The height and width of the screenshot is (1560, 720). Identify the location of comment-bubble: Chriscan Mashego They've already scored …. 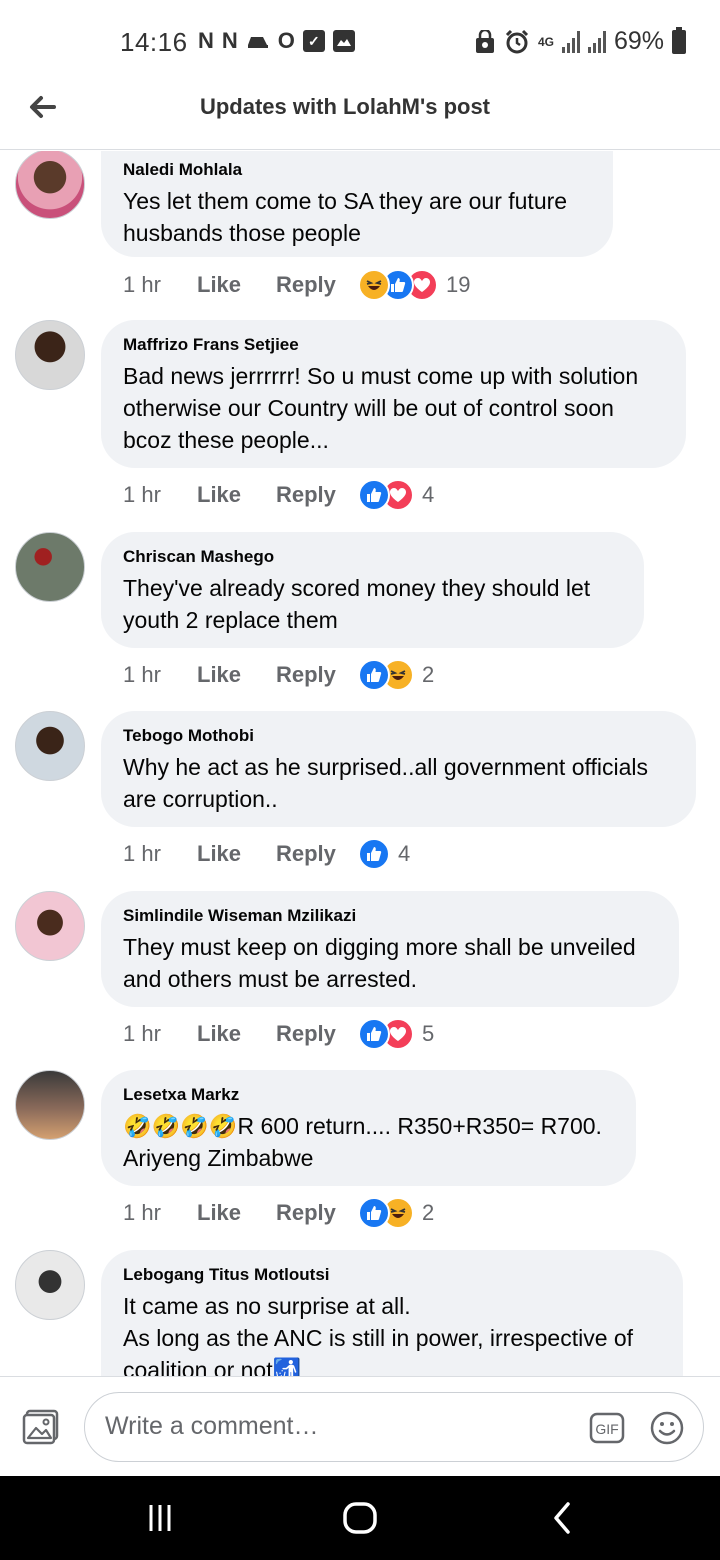
(372, 590).